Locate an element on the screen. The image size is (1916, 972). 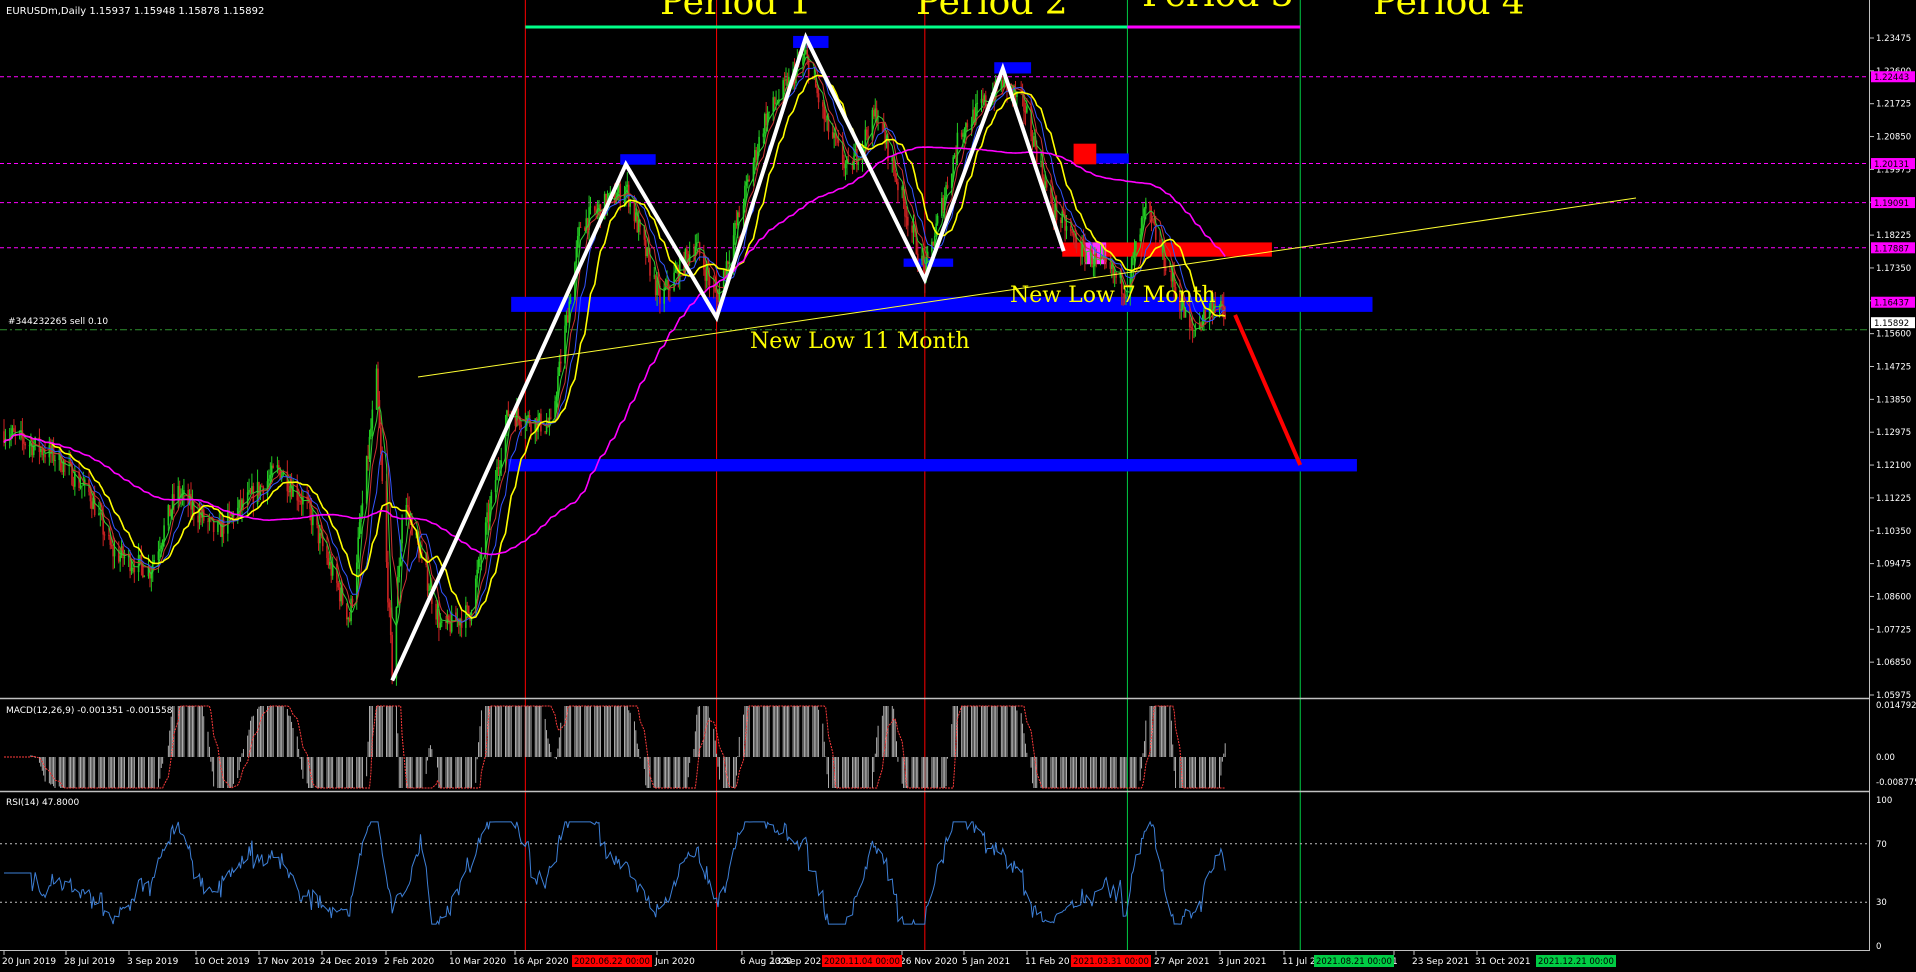
price-tick-label: 1.13850 is located at coordinates (1893, 400).